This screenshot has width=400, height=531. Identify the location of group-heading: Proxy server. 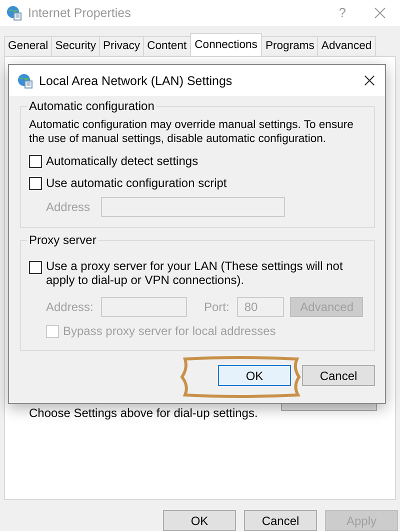
(62, 240).